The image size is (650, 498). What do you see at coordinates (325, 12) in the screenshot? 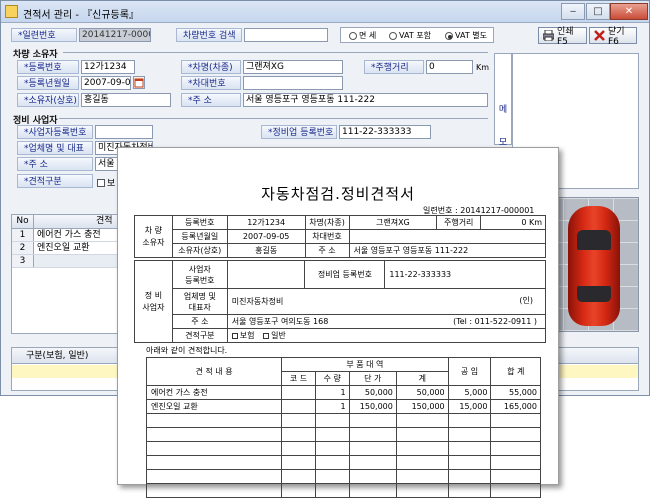
I see `title-bar: 견적서 관리 - 『신규등록』 ‒ □ ✕` at bounding box center [325, 12].